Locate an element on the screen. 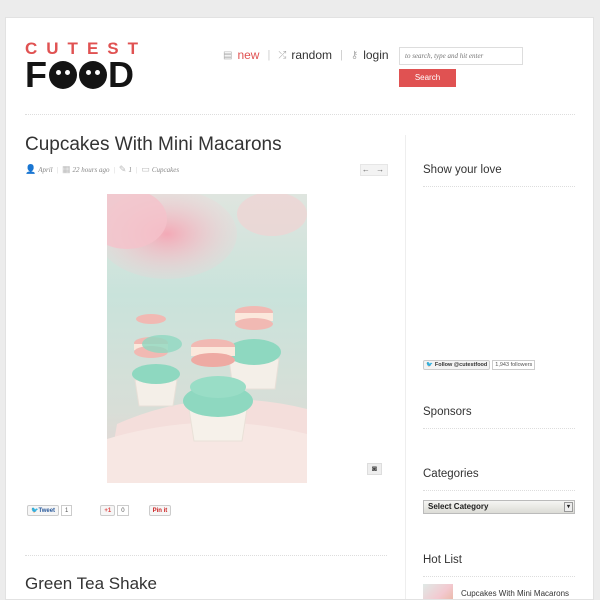  nav-login-label: login is located at coordinates (376, 55).